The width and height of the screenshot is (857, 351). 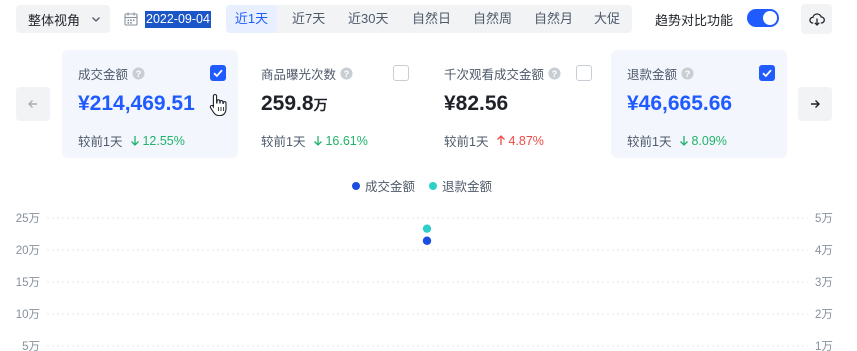 I want to click on compare-toggle, so click(x=763, y=18).